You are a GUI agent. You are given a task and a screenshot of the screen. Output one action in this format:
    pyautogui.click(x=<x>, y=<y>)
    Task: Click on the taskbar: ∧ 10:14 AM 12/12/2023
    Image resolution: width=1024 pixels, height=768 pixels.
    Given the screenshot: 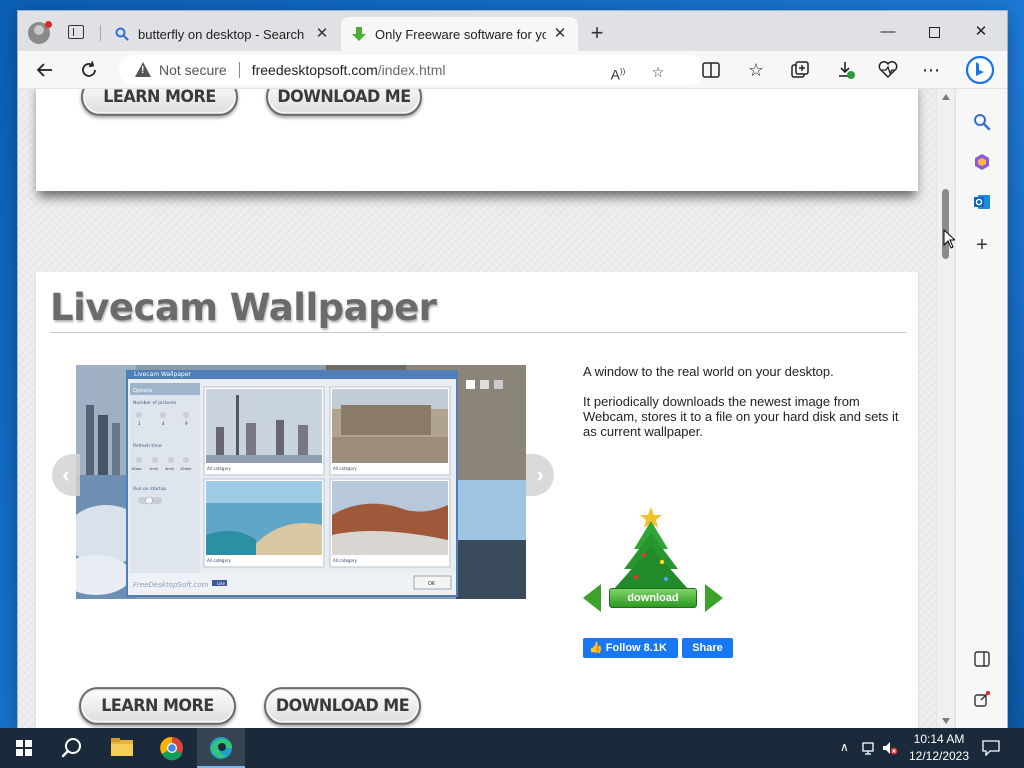 What is the action you would take?
    pyautogui.click(x=512, y=748)
    